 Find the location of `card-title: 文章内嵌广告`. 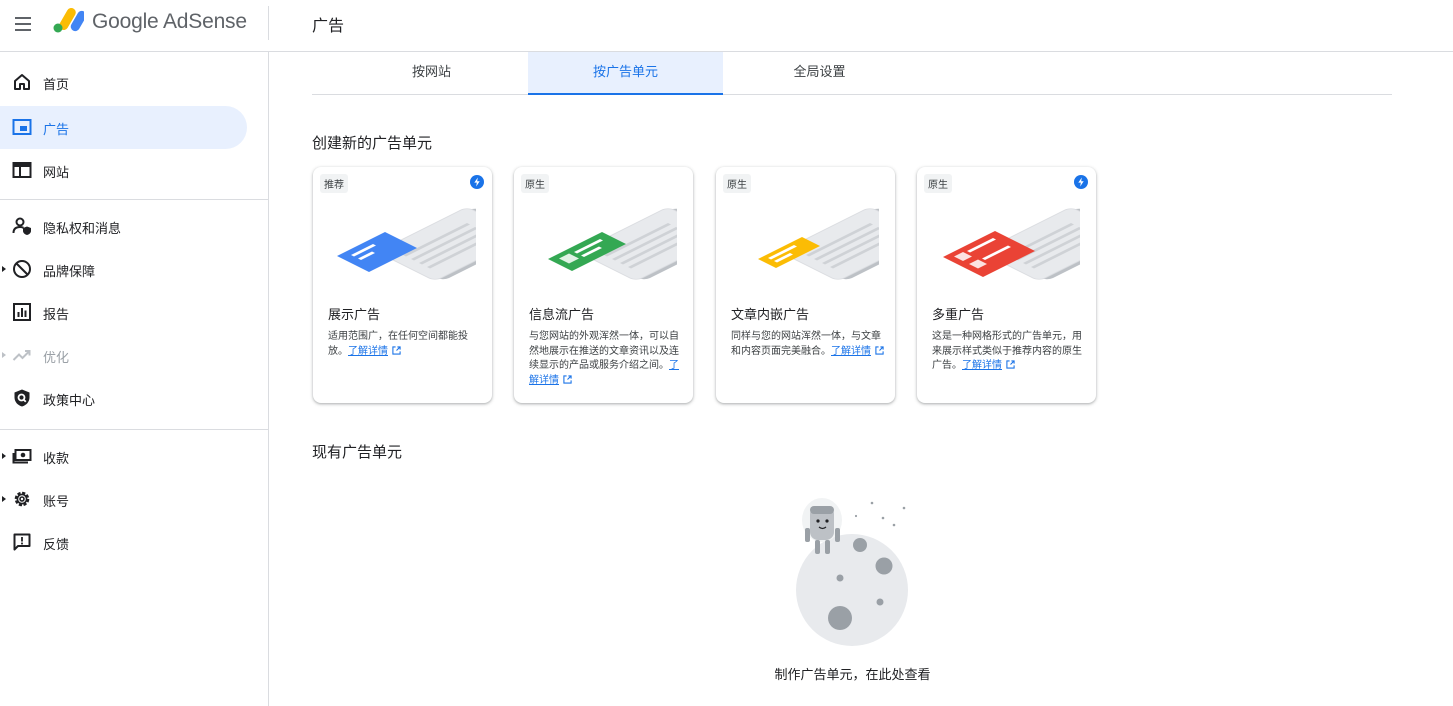

card-title: 文章内嵌广告 is located at coordinates (770, 315).